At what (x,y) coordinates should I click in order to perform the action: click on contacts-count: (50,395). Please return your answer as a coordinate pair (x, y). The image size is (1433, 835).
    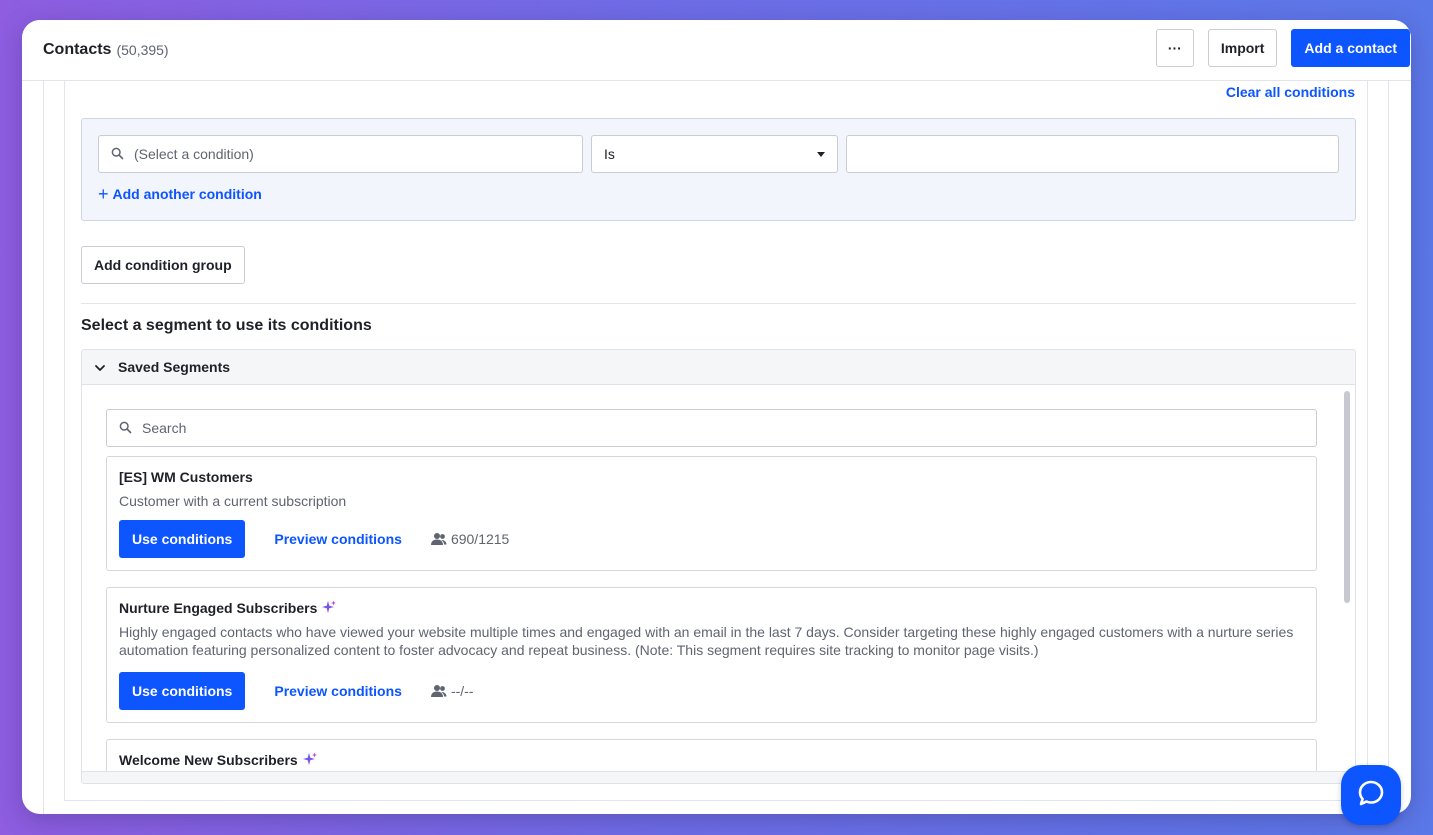
    Looking at the image, I should click on (142, 50).